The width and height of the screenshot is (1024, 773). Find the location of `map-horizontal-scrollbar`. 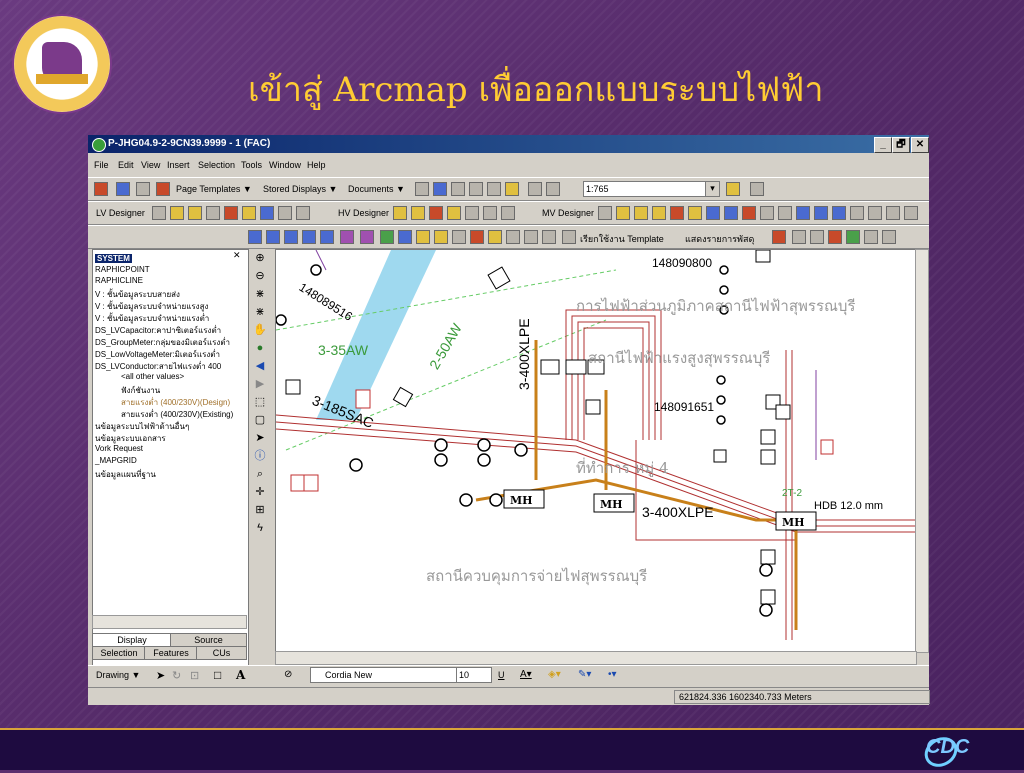

map-horizontal-scrollbar is located at coordinates (596, 658).